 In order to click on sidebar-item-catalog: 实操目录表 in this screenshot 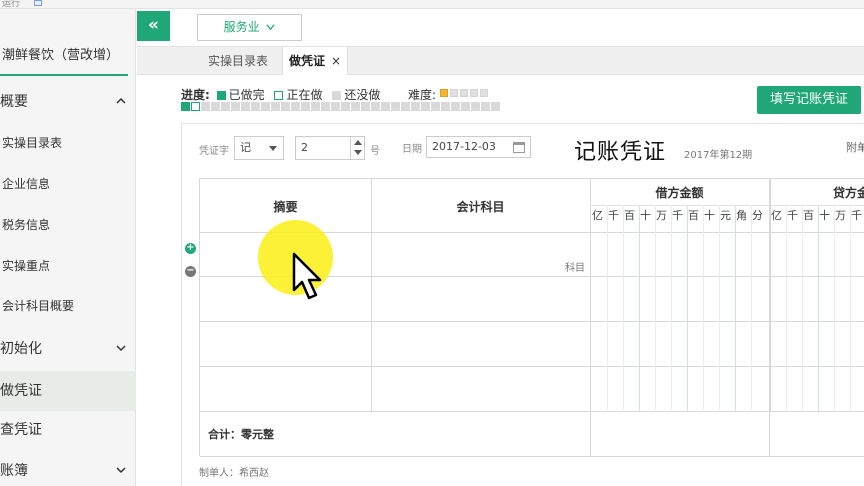, I will do `click(68, 143)`.